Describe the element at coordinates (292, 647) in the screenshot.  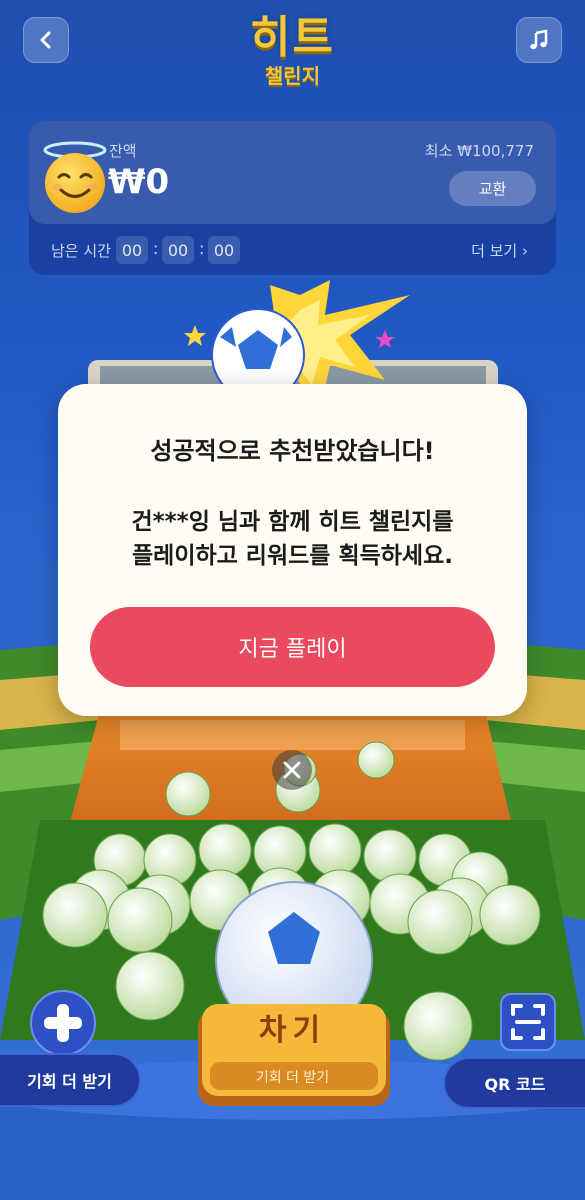
I see `play-now-button: 지금 플레이` at that location.